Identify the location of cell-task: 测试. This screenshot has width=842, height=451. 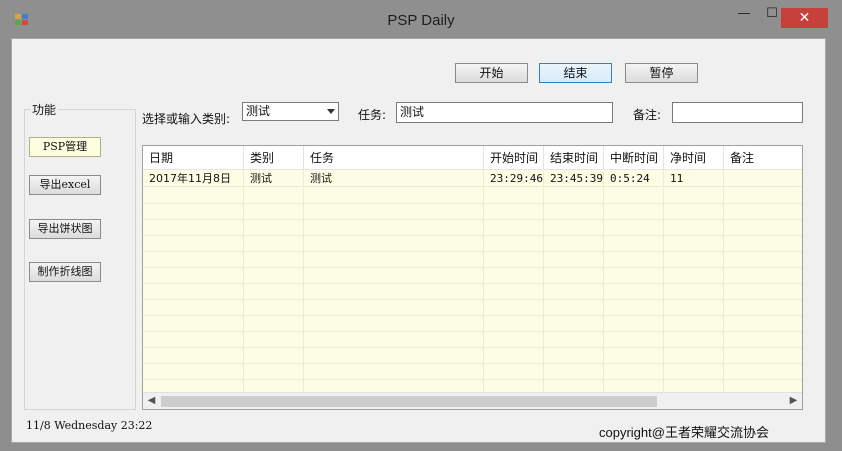
(394, 179).